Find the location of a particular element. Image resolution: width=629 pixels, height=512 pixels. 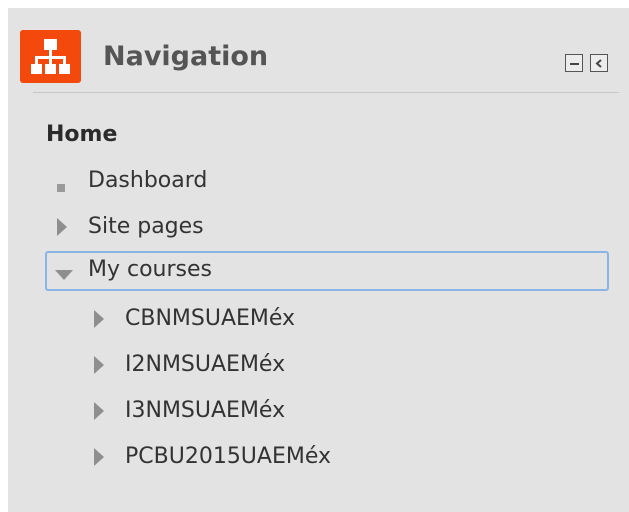

square-bullet-icon is located at coordinates (61, 186).